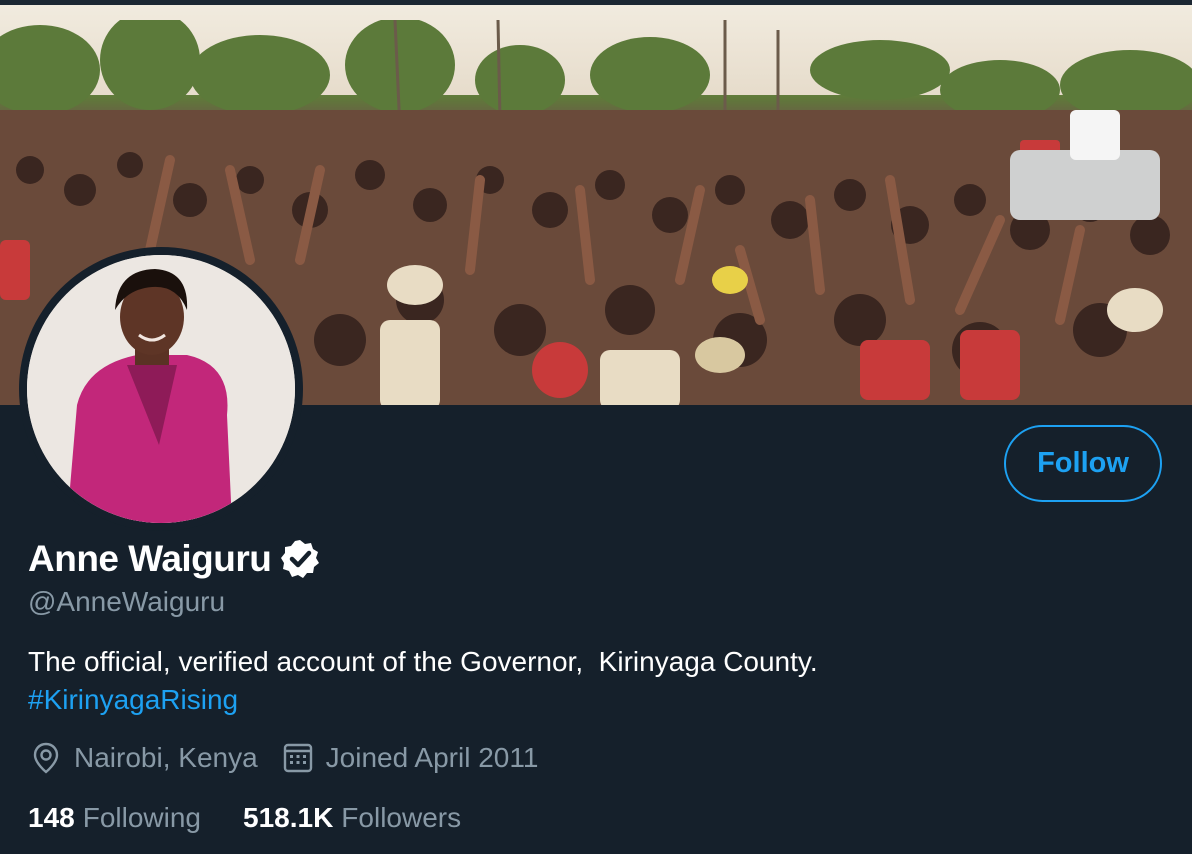 Image resolution: width=1192 pixels, height=854 pixels. I want to click on avatar, so click(161, 389).